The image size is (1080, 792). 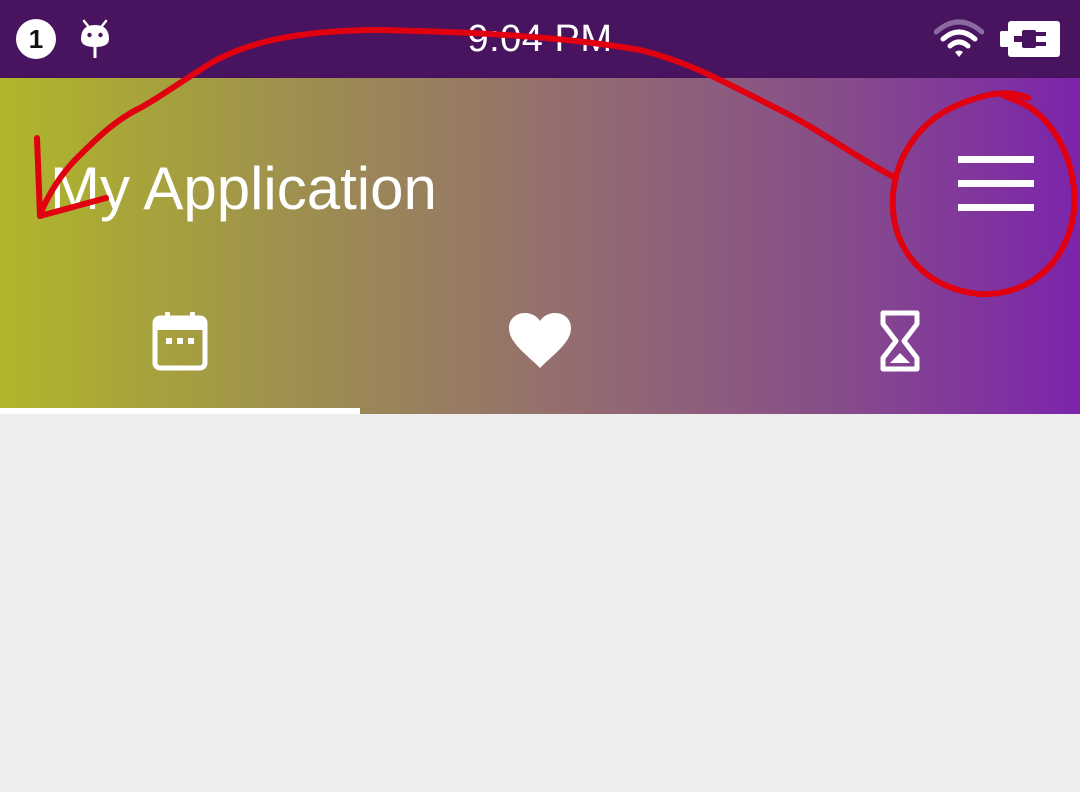 What do you see at coordinates (243, 188) in the screenshot?
I see `app-title: My Application` at bounding box center [243, 188].